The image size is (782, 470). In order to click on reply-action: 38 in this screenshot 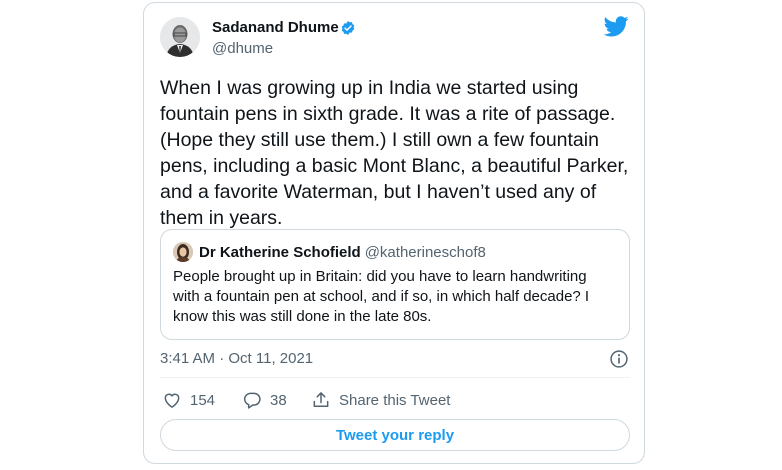, I will do `click(264, 400)`.